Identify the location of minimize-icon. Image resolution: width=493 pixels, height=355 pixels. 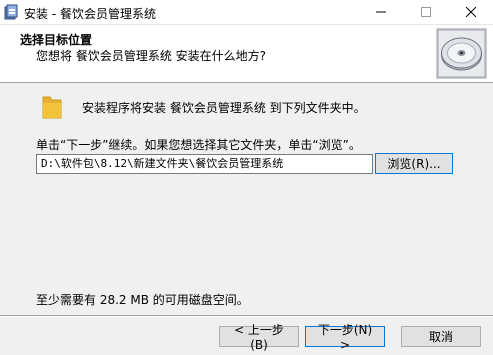
(380, 12).